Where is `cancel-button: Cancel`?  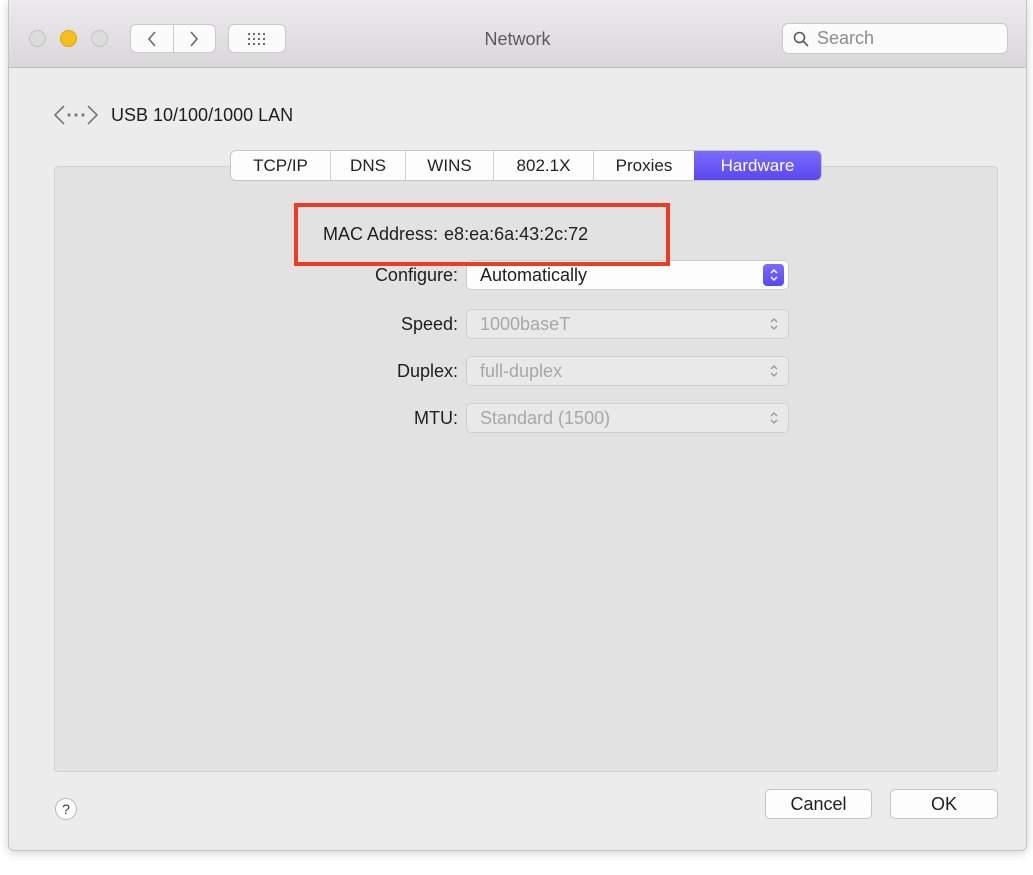 cancel-button: Cancel is located at coordinates (818, 804).